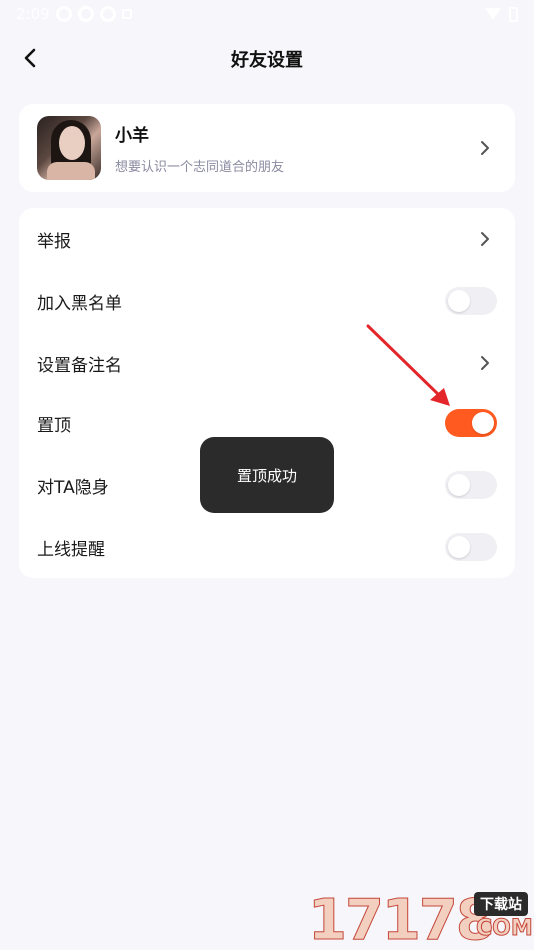 The image size is (534, 950). I want to click on profile-signature: 想要认识一个志同道合的朋友, so click(200, 167).